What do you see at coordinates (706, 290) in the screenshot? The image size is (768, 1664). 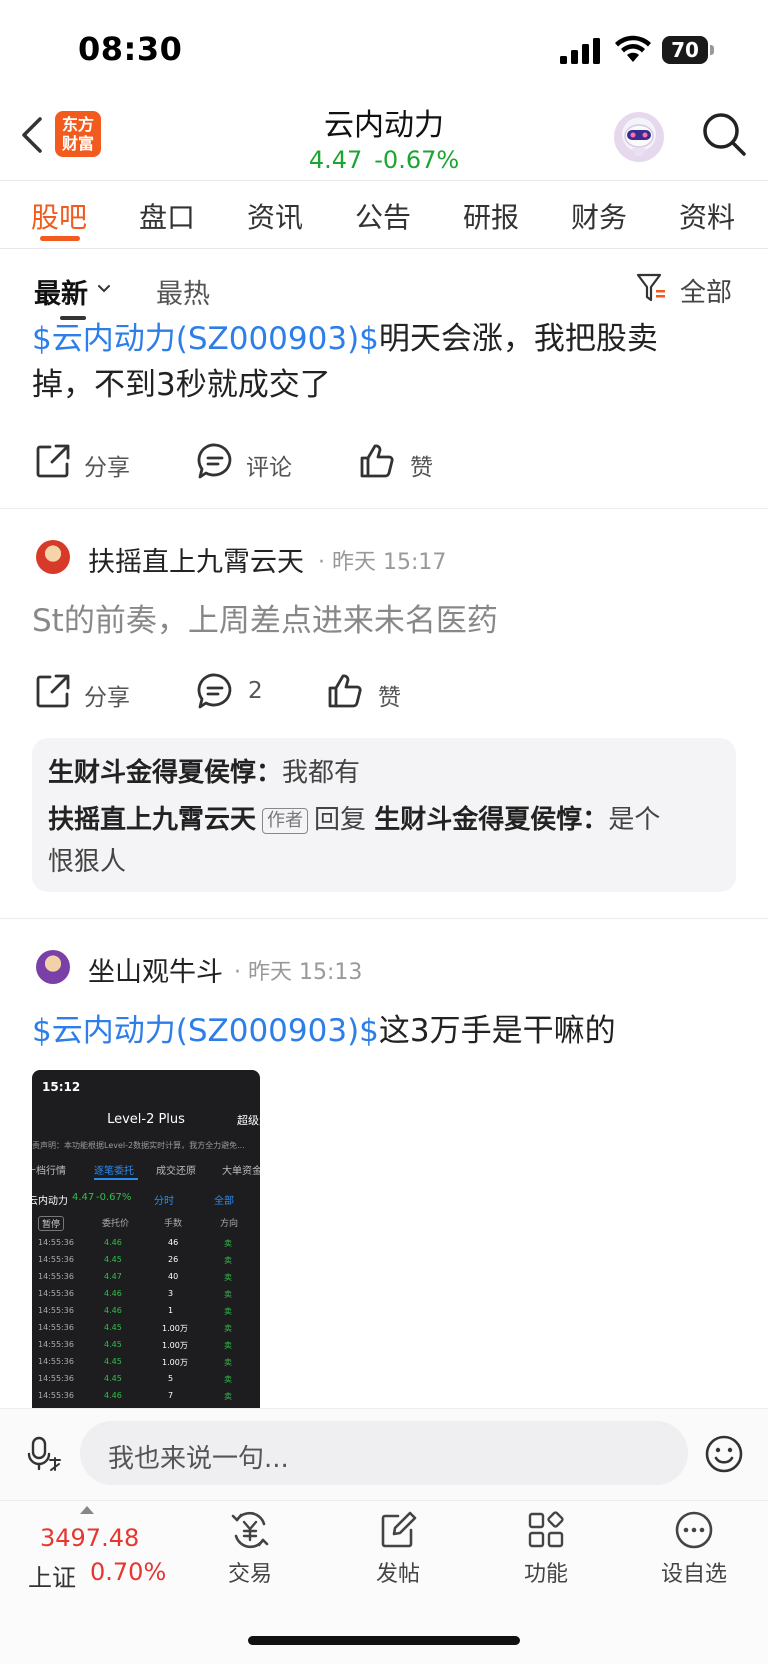 I see `filter-all: 全部` at bounding box center [706, 290].